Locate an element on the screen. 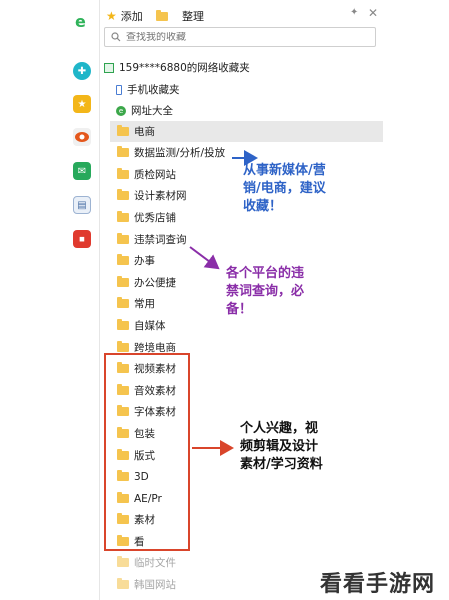  account-row: 159****6880的网络收藏夹 is located at coordinates (177, 67).